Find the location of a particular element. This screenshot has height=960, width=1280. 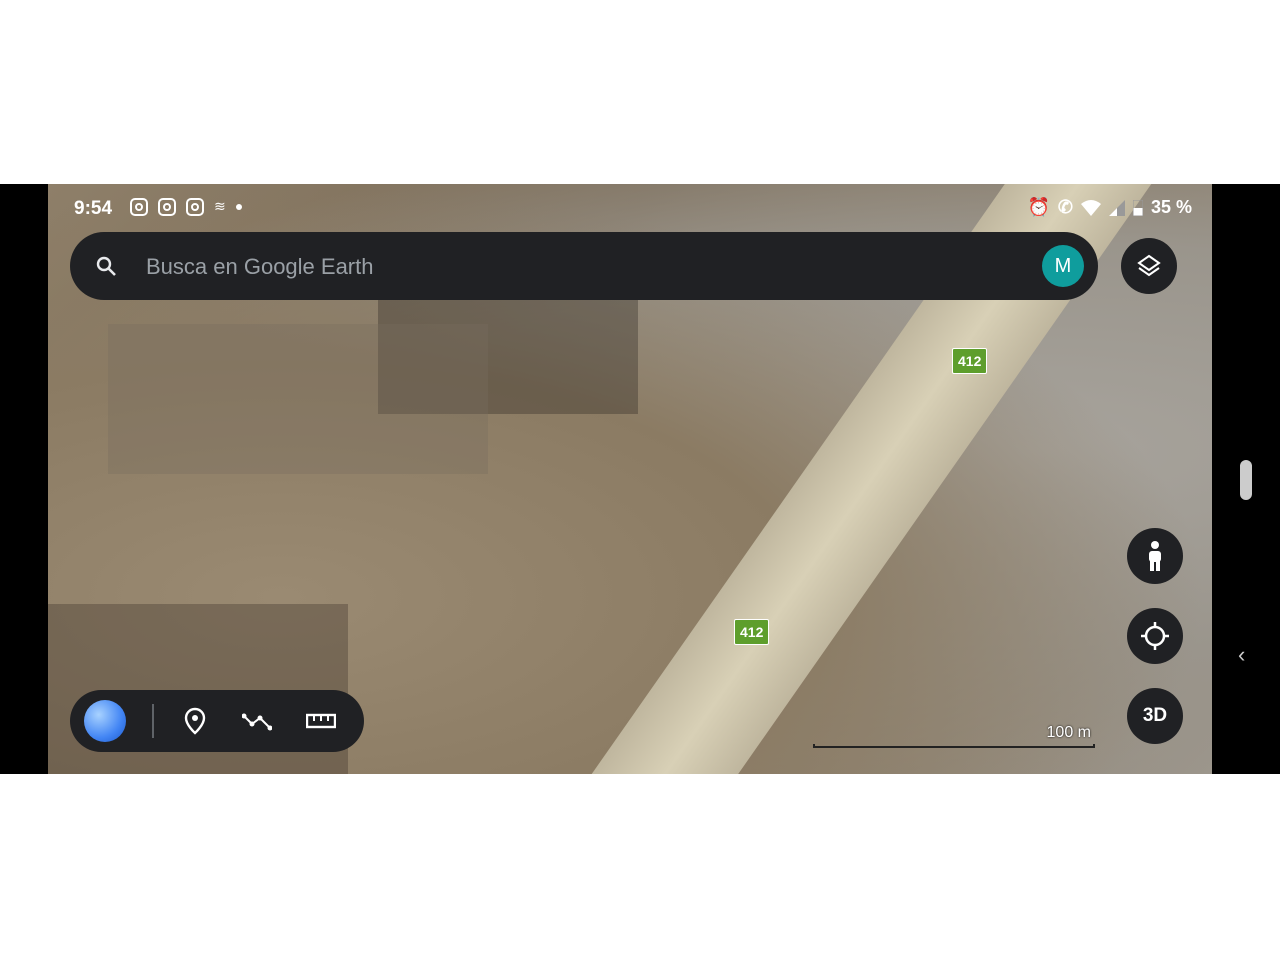

layers-button is located at coordinates (1149, 266).